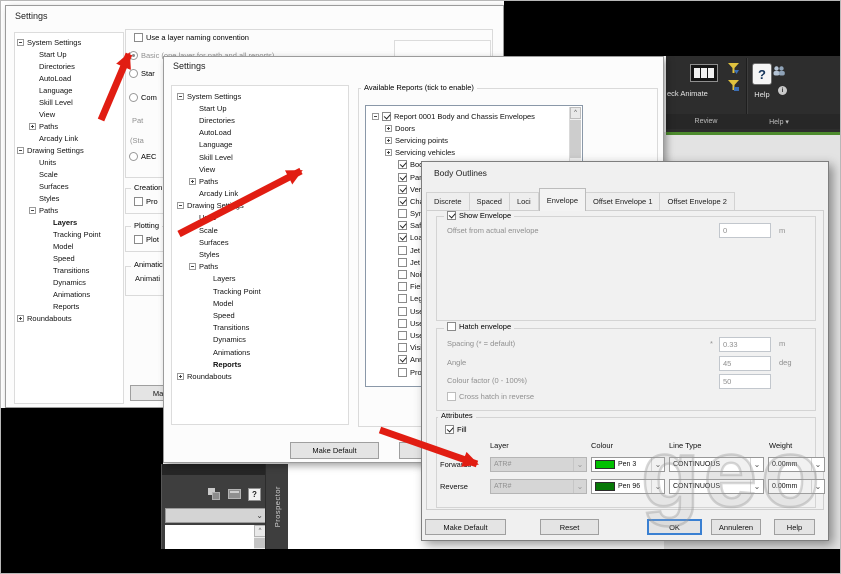  I want to click on tree-item: Dynamics, so click(260, 340).